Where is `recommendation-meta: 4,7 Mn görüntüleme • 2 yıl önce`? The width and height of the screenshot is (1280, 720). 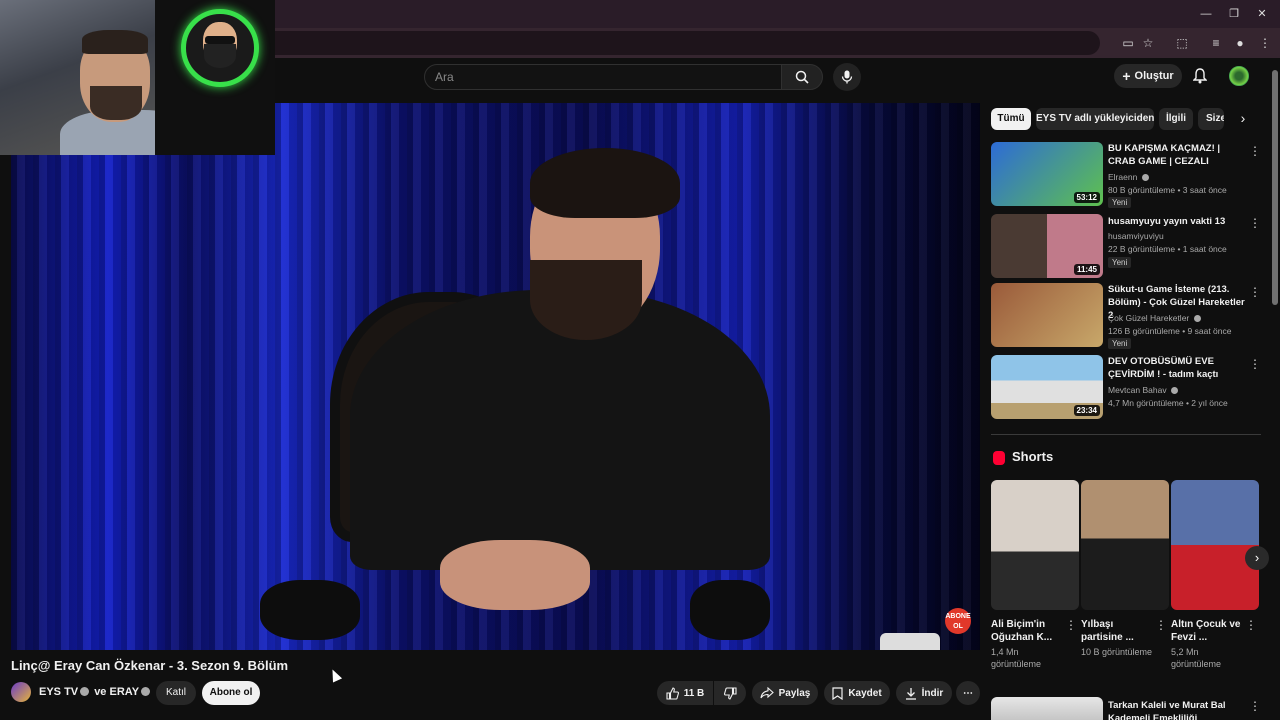 recommendation-meta: 4,7 Mn görüntüleme • 2 yıl önce is located at coordinates (1168, 403).